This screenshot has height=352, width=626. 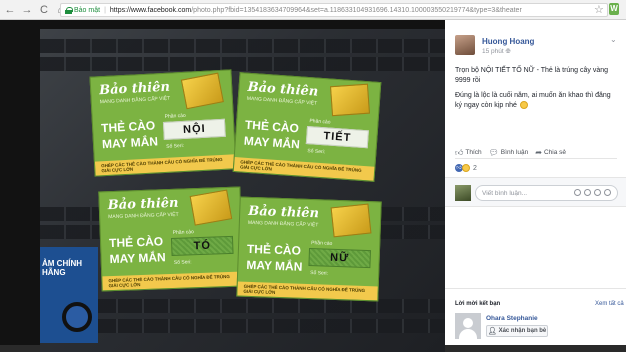 I want to click on star-icon: ☆, so click(x=599, y=9).